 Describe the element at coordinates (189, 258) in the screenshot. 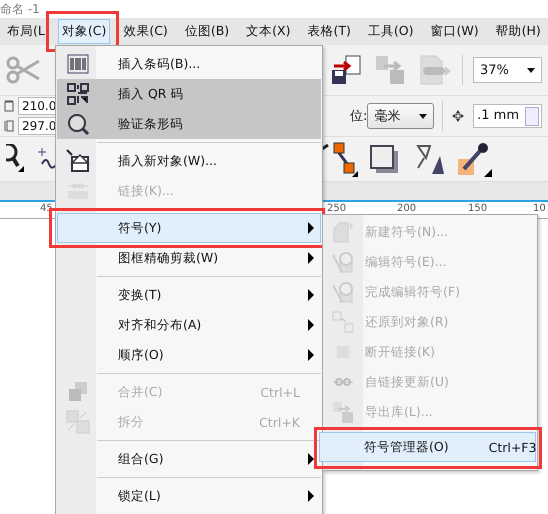

I see `menu-item: 图框精确剪裁(W)` at that location.